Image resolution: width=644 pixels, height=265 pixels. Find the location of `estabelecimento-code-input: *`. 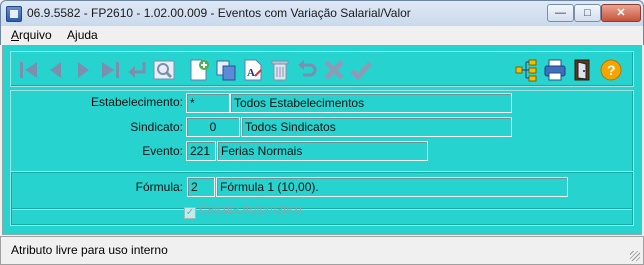

estabelecimento-code-input: * is located at coordinates (208, 103).